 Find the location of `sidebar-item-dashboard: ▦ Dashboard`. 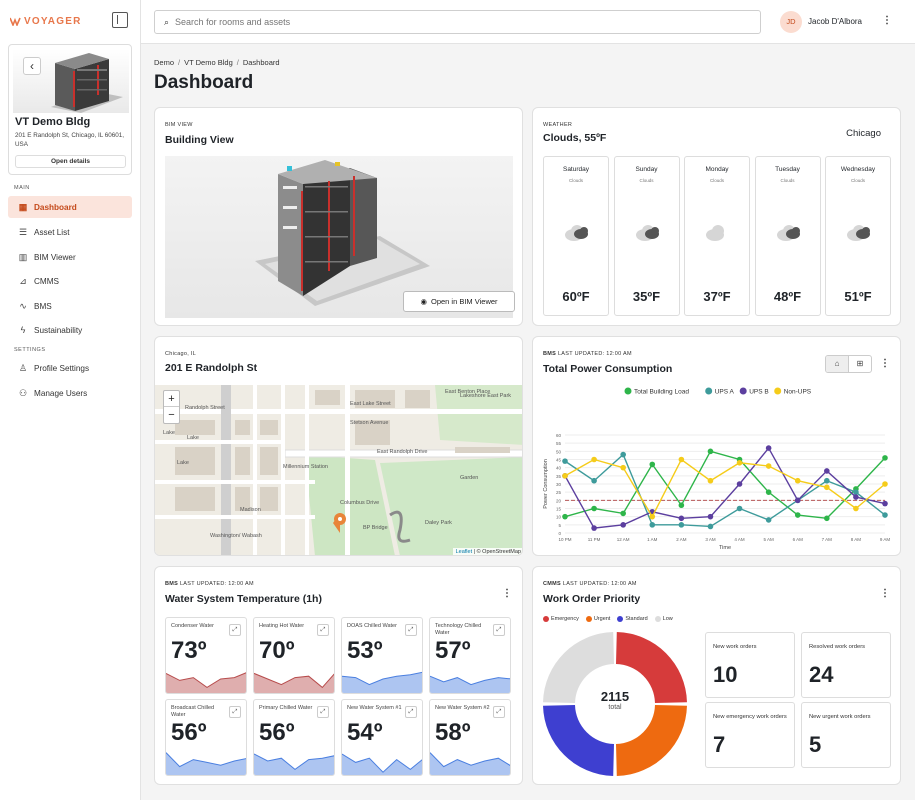

sidebar-item-dashboard: ▦ Dashboard is located at coordinates (70, 207).